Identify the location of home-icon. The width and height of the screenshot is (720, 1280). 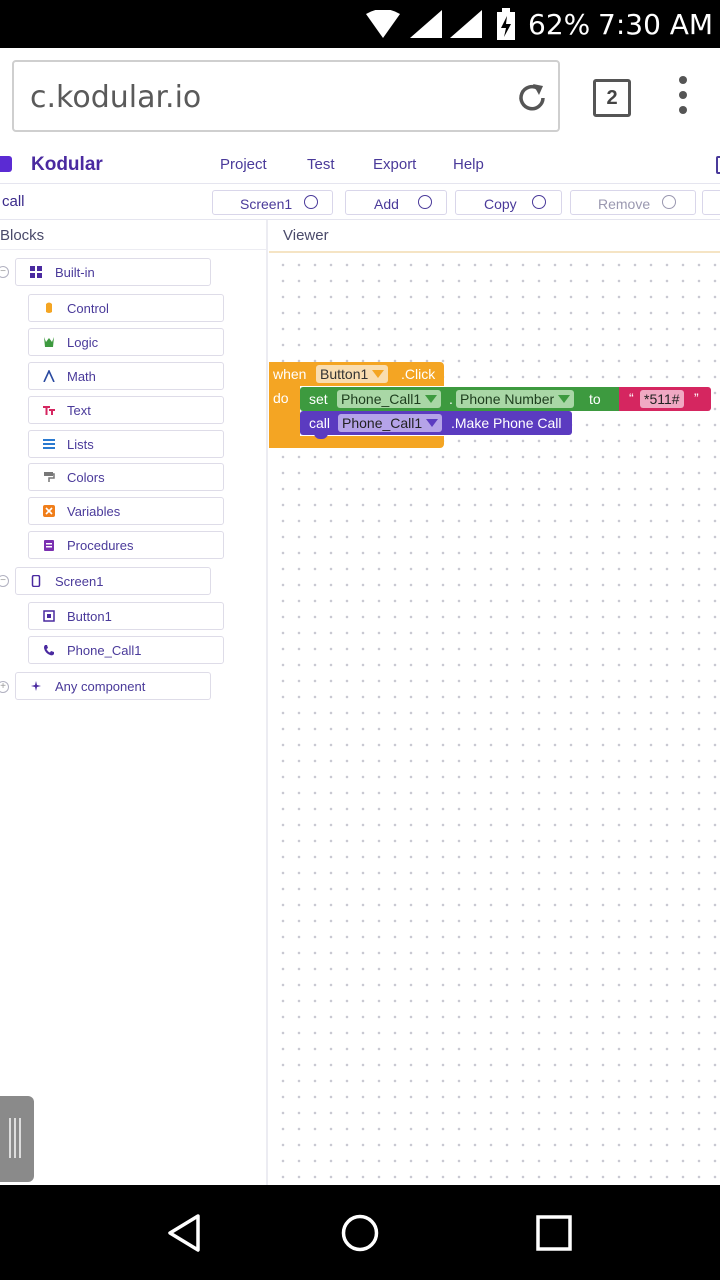
(360, 1233).